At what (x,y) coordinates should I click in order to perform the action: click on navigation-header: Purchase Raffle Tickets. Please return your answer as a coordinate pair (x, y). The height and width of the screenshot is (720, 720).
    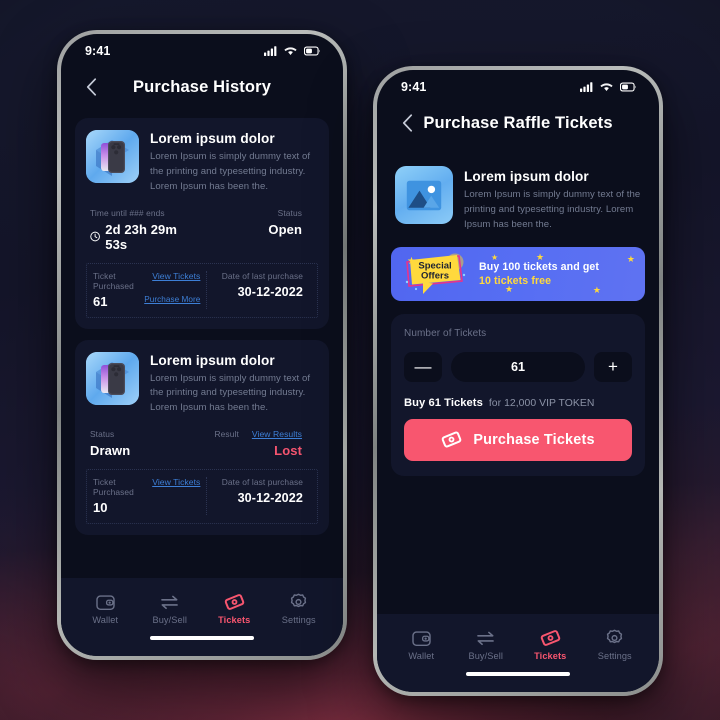
    Looking at the image, I should click on (518, 123).